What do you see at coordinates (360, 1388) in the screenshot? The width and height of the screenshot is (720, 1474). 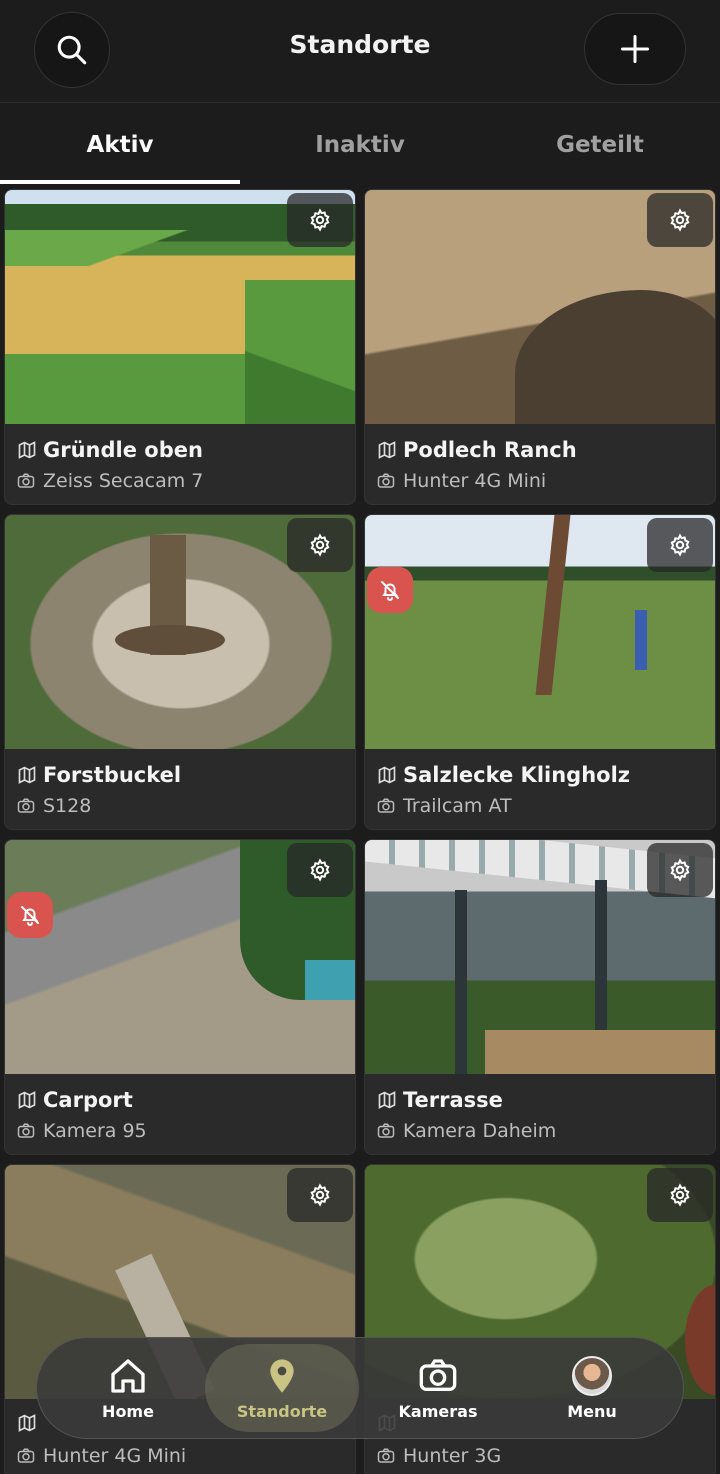 I see `bottom-navigation: Home Standorte Kameras Menu` at bounding box center [360, 1388].